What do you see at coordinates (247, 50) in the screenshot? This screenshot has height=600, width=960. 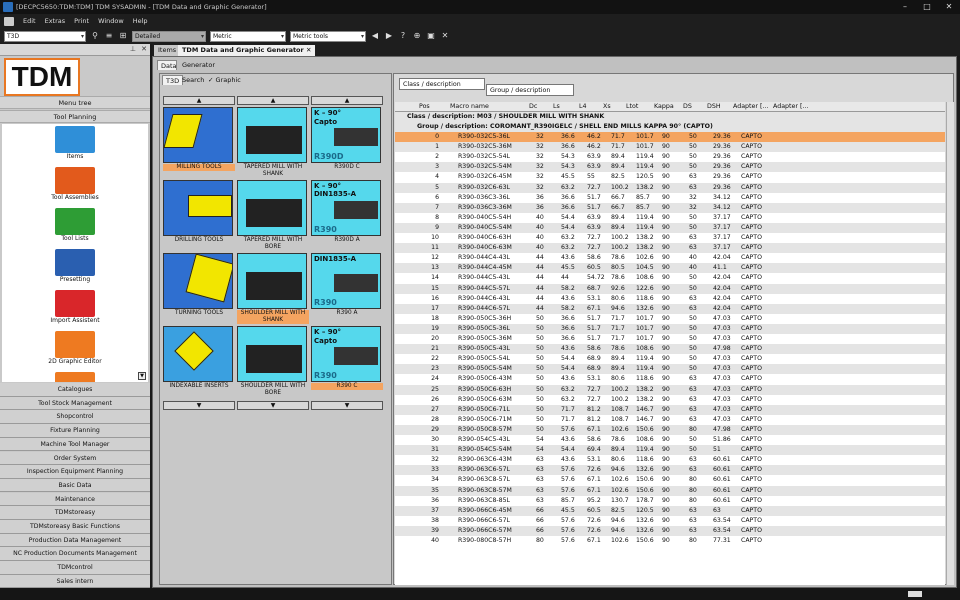 I see `tab-data-graphic-generator: TDM Data and Graphic Generator ✕` at bounding box center [247, 50].